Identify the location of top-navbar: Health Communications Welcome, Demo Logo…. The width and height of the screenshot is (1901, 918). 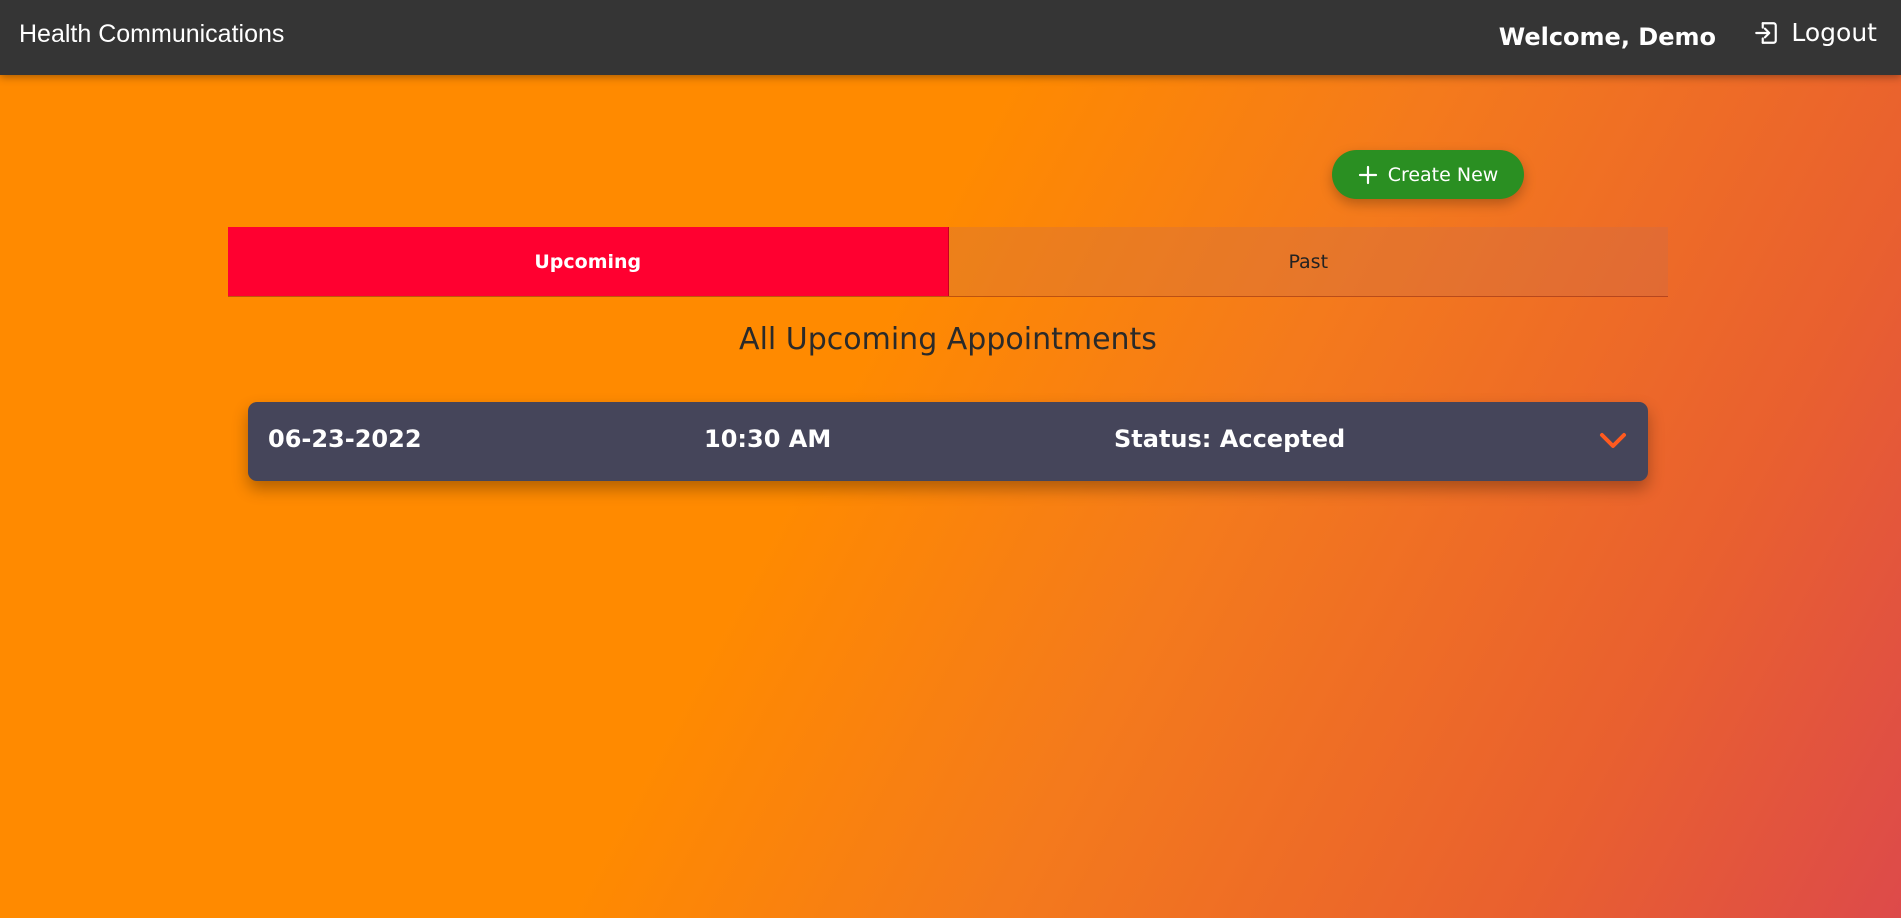
(950, 37).